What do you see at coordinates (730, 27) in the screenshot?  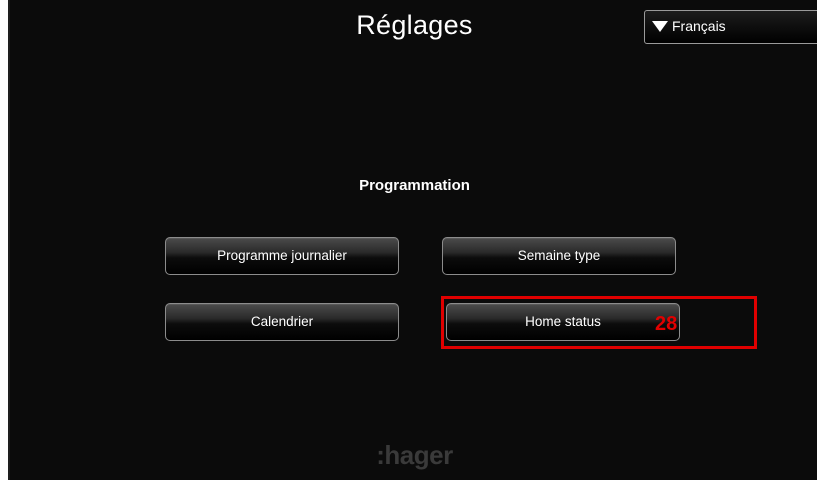 I see `language-dropdown: Français` at bounding box center [730, 27].